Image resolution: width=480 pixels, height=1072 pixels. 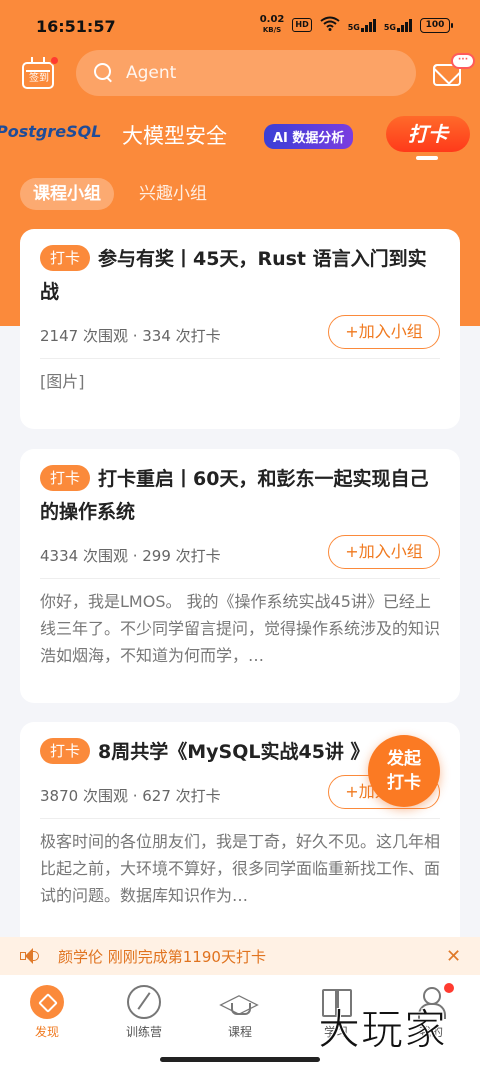 I want to click on tab-llm-security: 大模型安全, so click(x=174, y=135).